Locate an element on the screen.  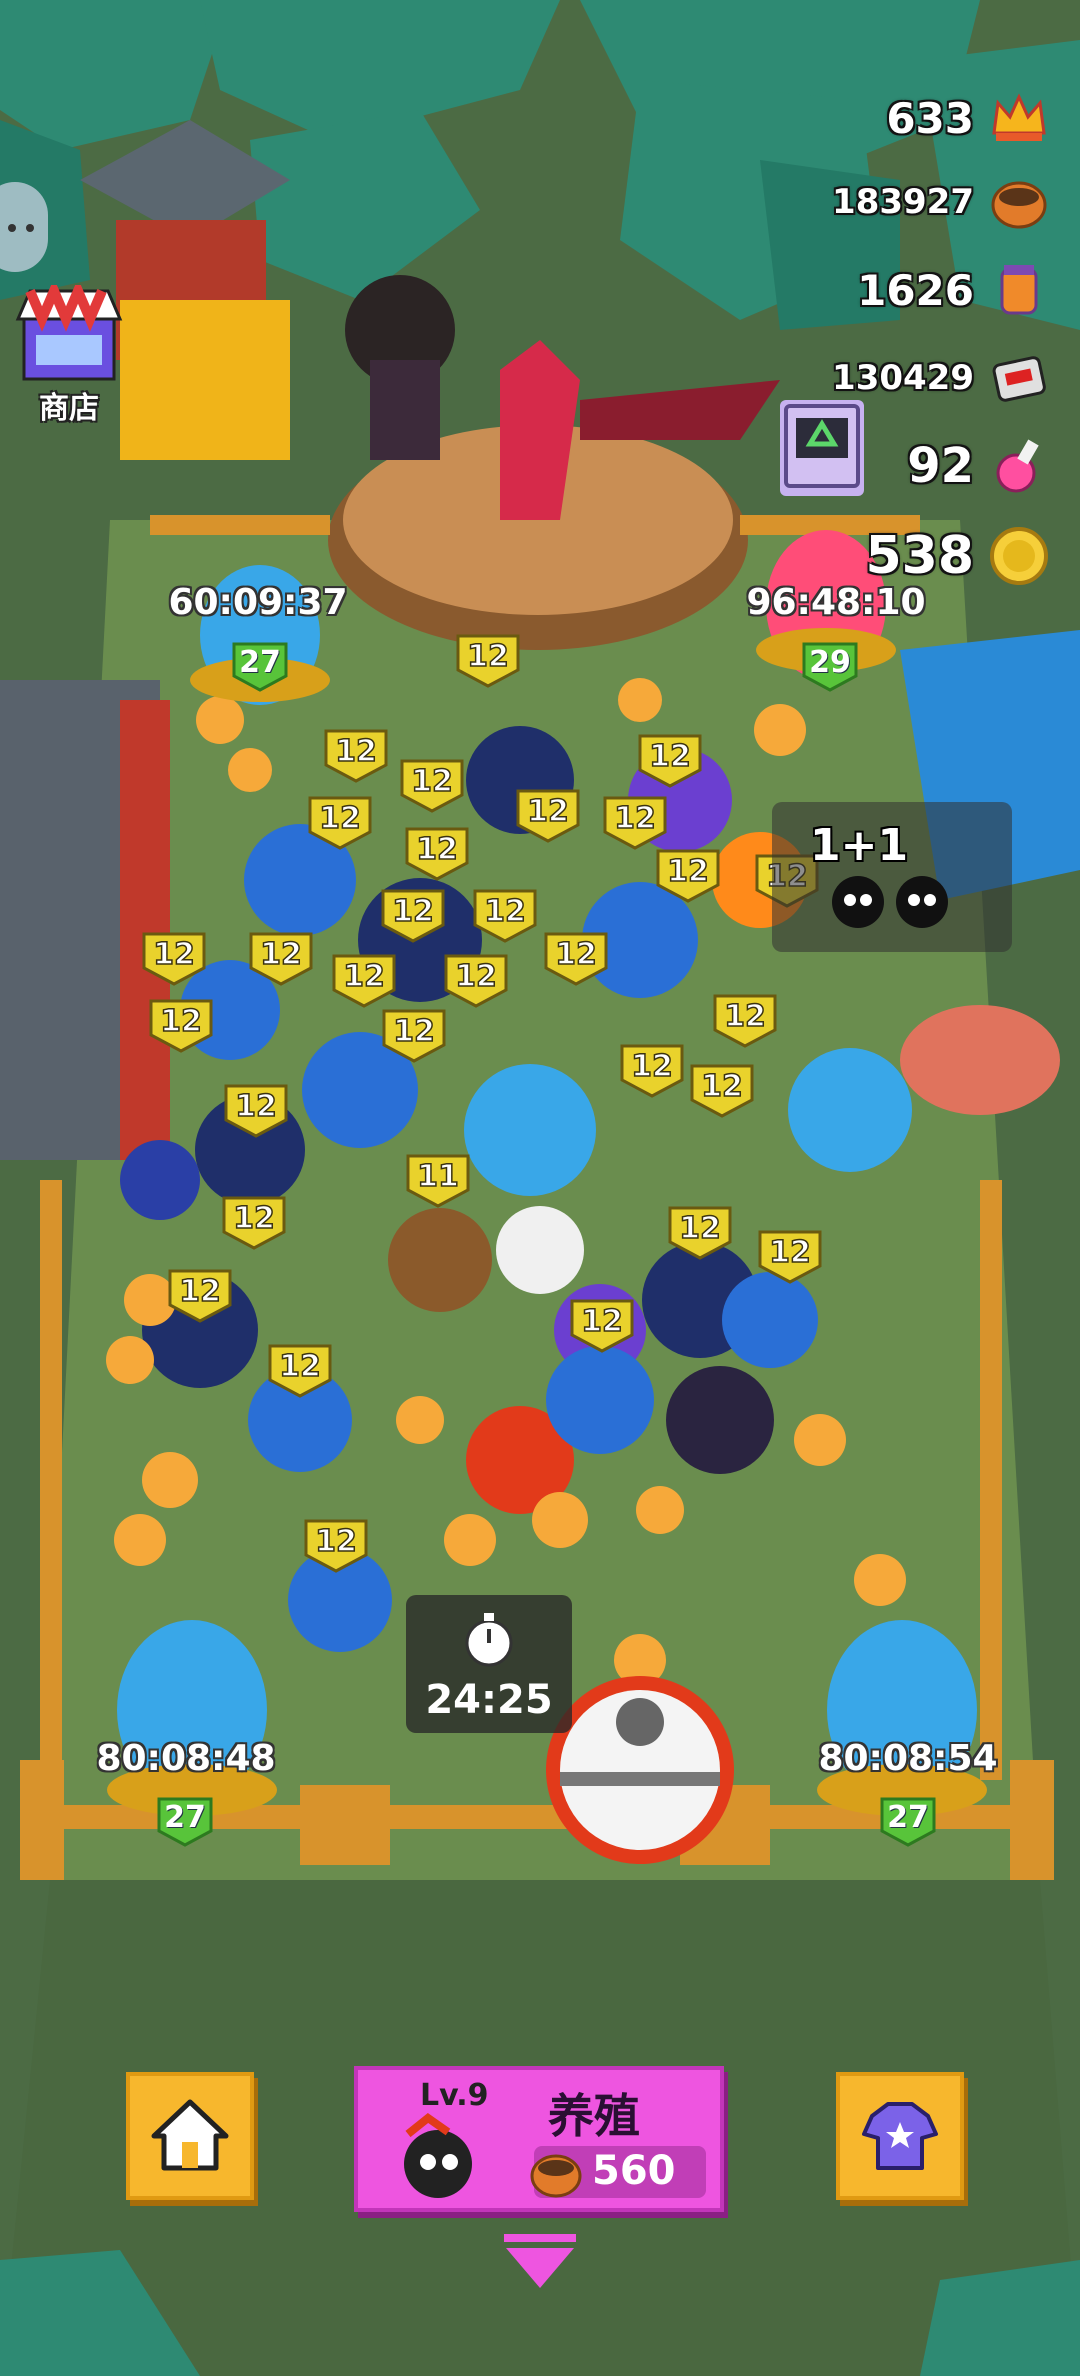
resource-food: 183927 is located at coordinates (840, 202).